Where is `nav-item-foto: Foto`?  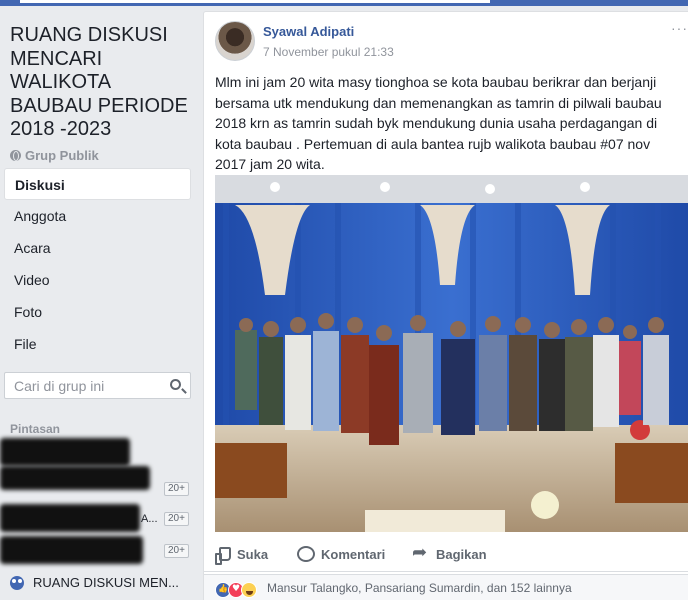 nav-item-foto: Foto is located at coordinates (97, 312).